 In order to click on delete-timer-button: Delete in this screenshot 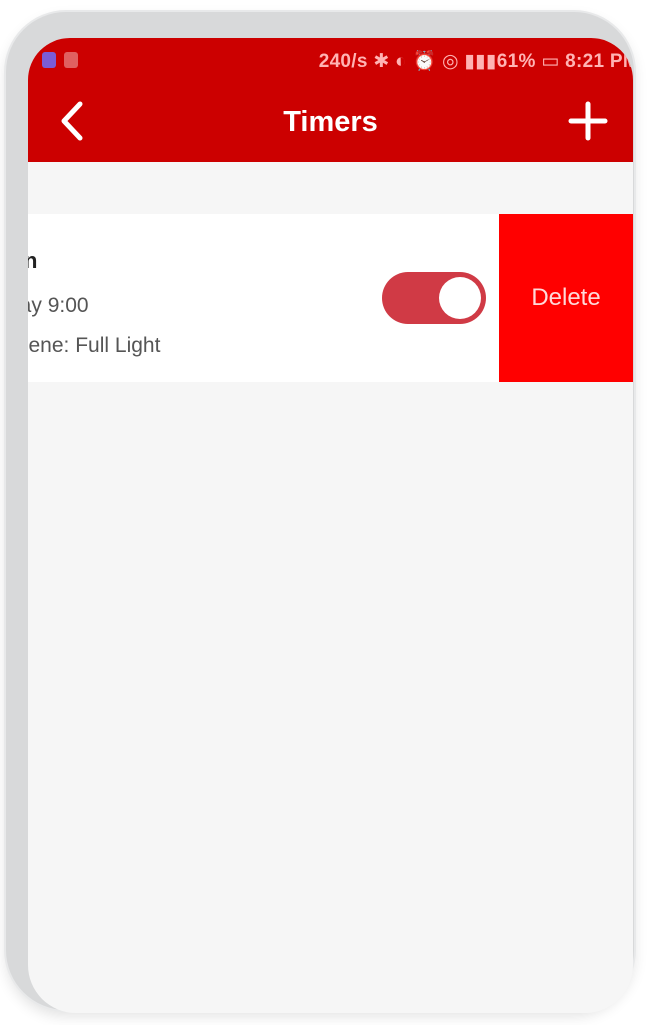, I will do `click(566, 298)`.